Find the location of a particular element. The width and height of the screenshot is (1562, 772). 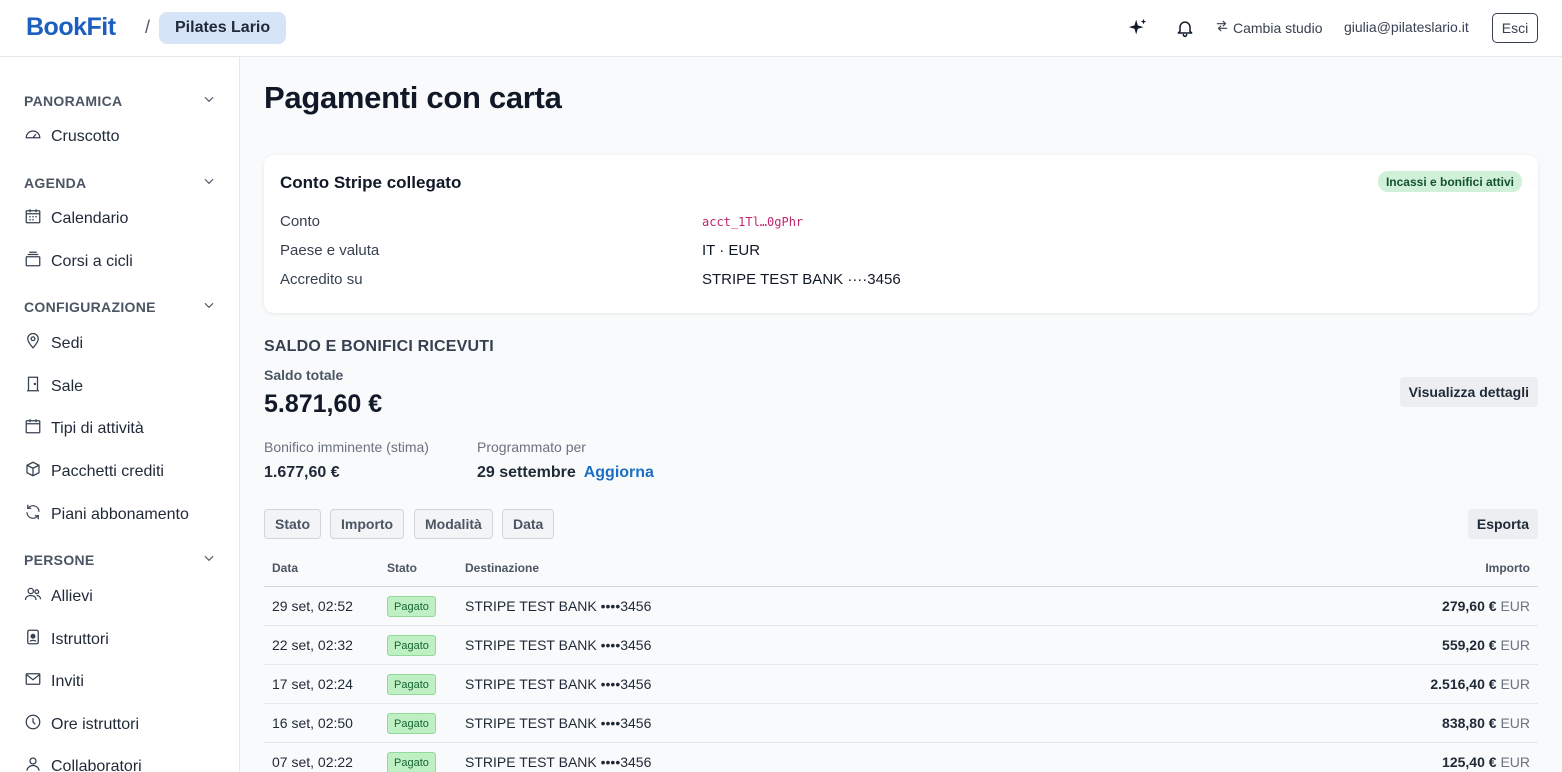

amount-value: 2.516,40 € is located at coordinates (1463, 684).